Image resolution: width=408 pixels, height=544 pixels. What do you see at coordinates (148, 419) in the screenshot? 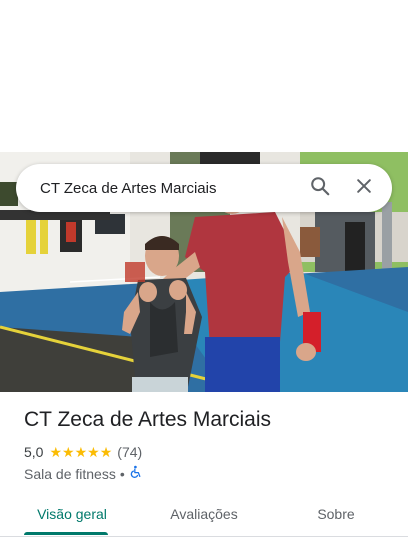
I see `place-title: CT Zeca de Artes Marciais` at bounding box center [148, 419].